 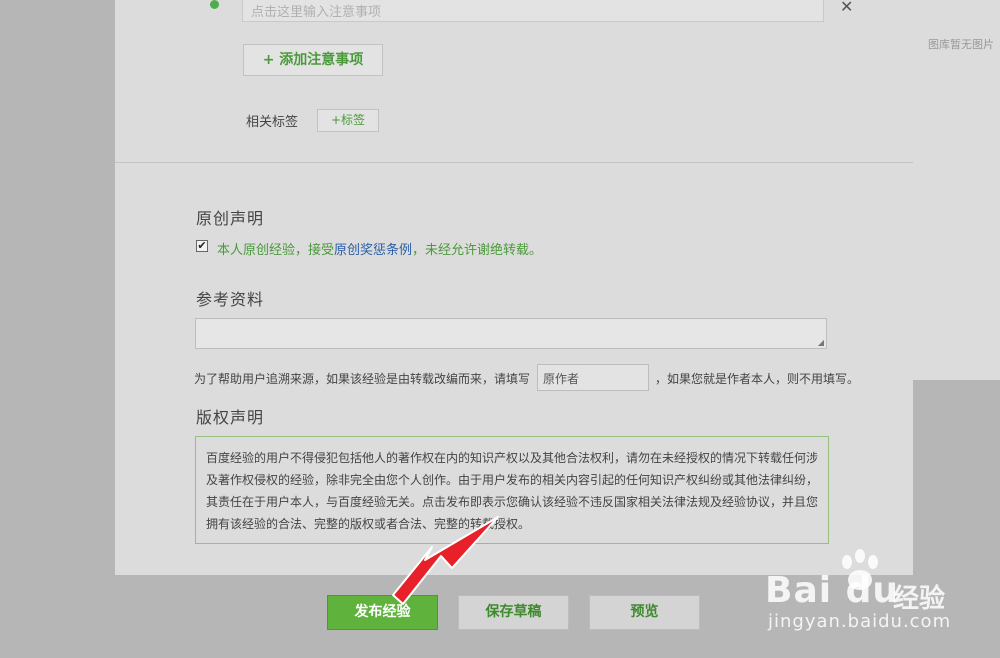 I want to click on paw-icon, so click(x=860, y=569).